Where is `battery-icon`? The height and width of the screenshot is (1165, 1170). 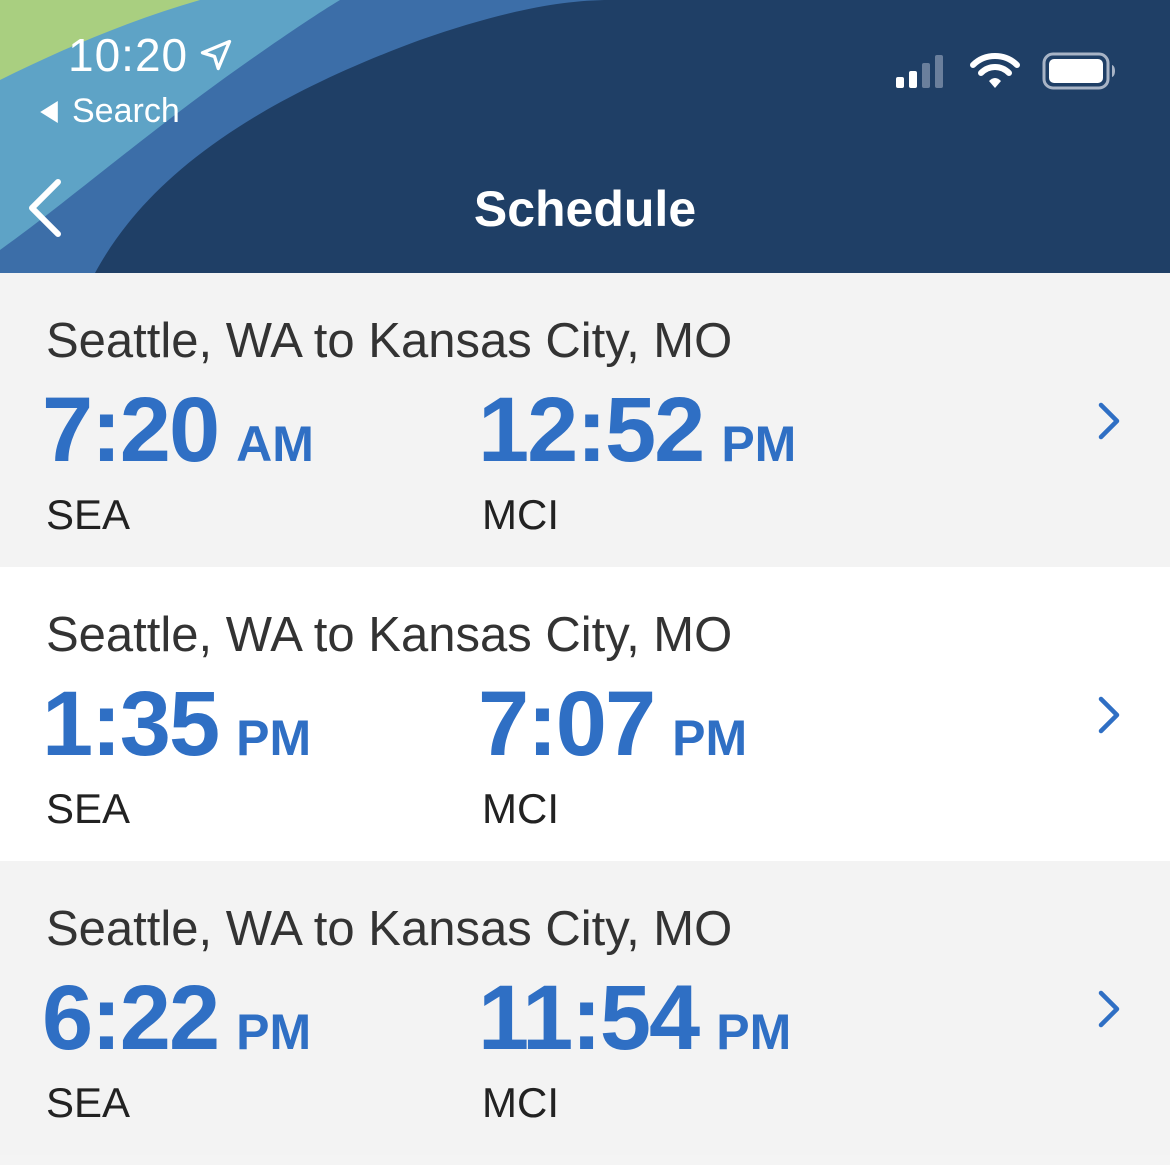
battery-icon is located at coordinates (1078, 71).